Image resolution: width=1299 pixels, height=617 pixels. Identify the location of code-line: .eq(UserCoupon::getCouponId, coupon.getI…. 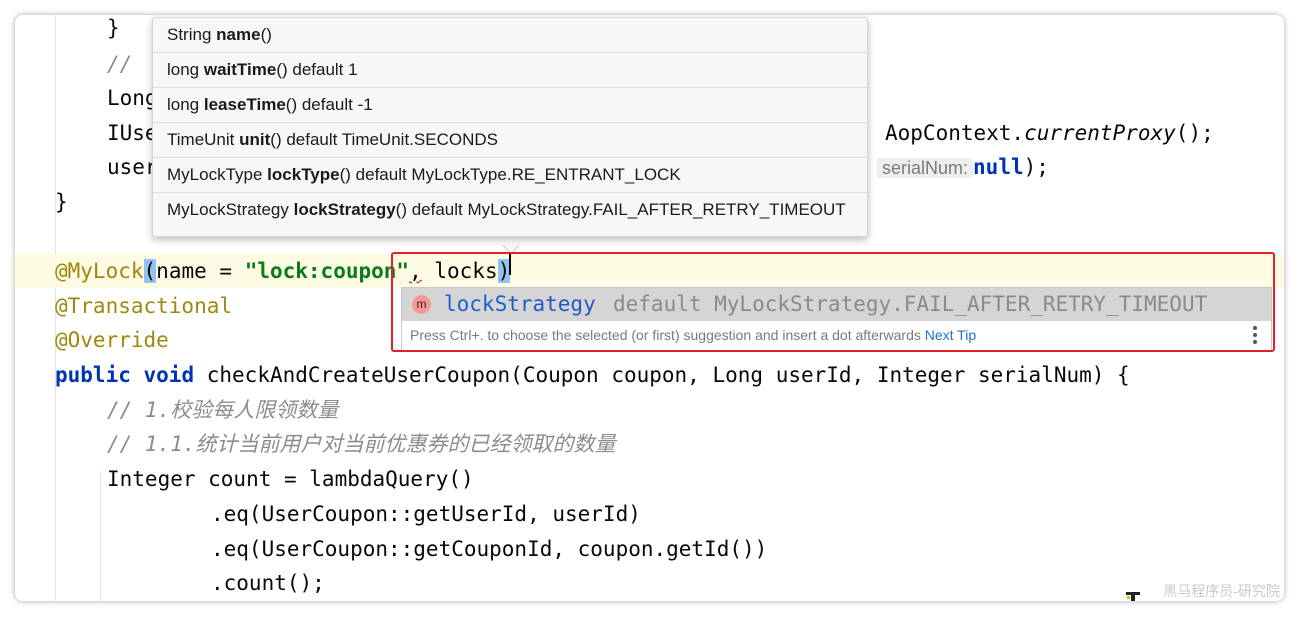
(489, 549).